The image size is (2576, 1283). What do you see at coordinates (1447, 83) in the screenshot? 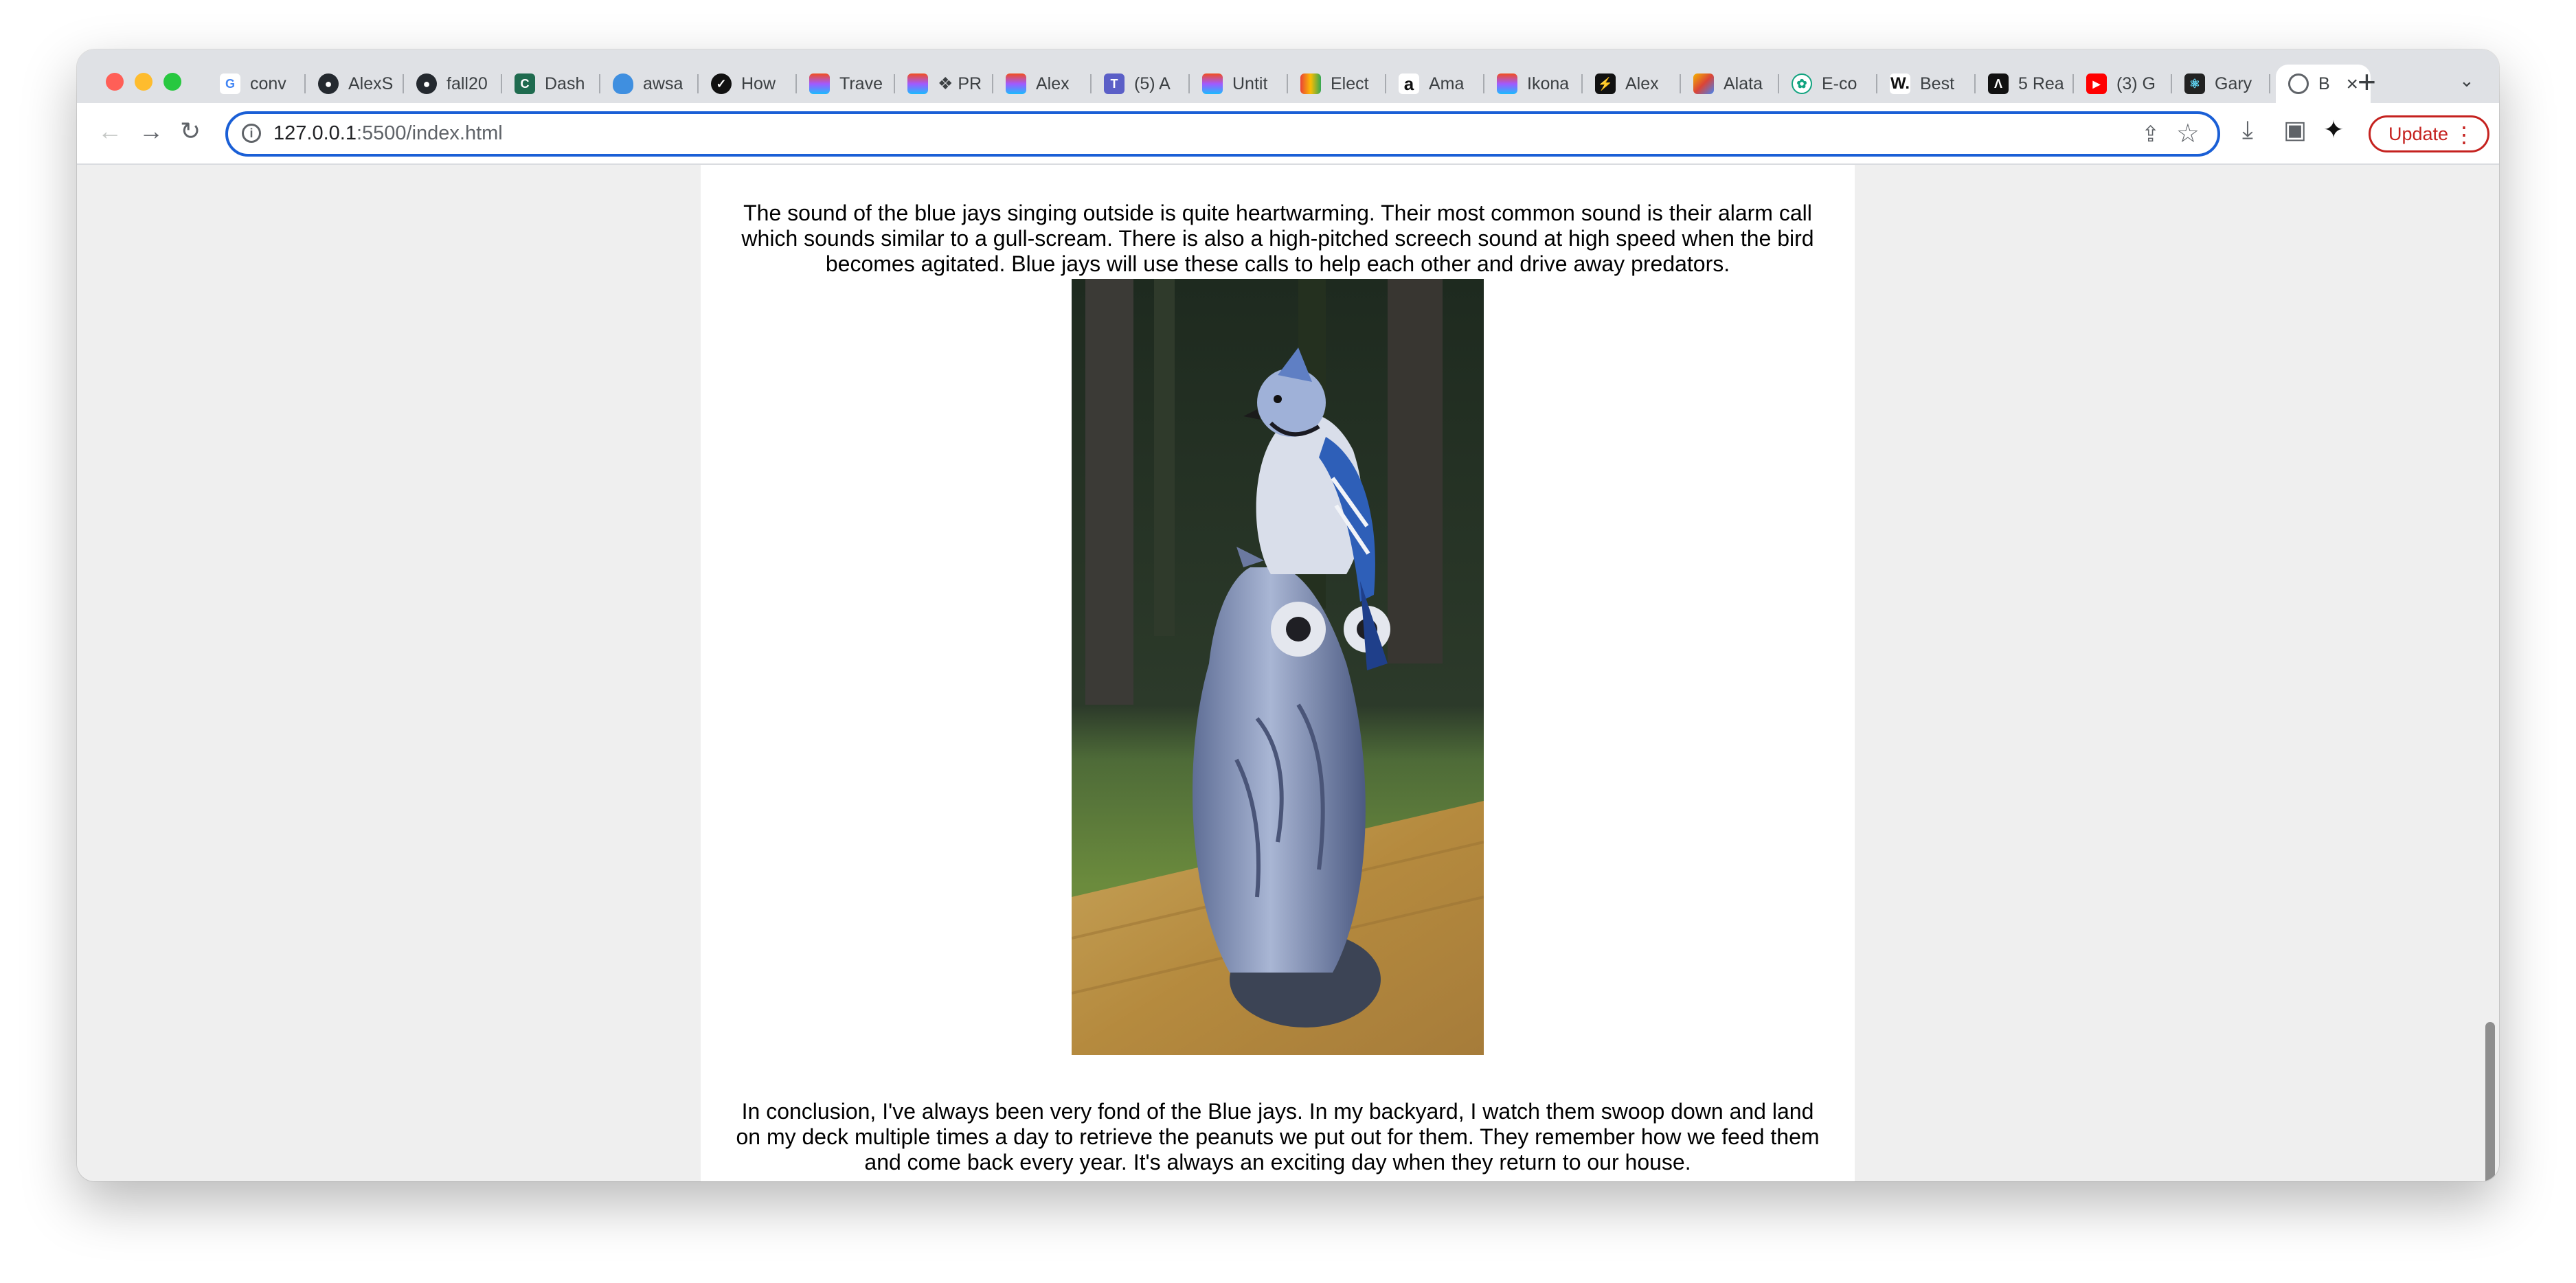
I see `tab-label: Ama` at bounding box center [1447, 83].